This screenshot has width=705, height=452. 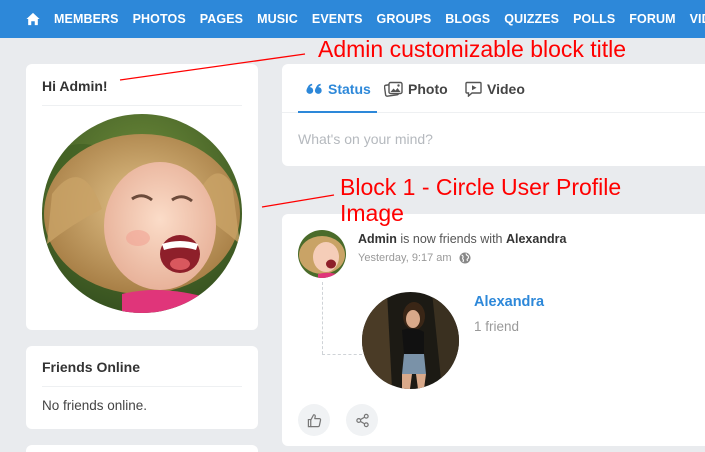 What do you see at coordinates (428, 89) in the screenshot?
I see `tab-photo-label: Photo` at bounding box center [428, 89].